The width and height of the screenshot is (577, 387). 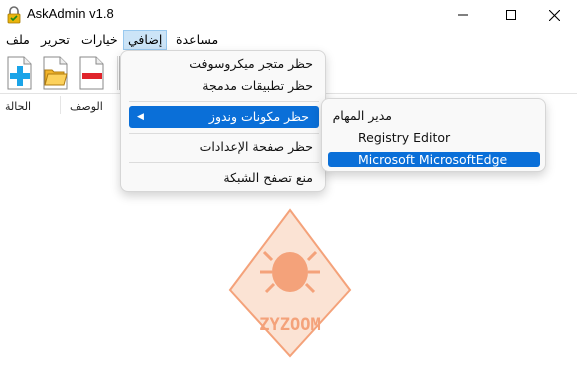 What do you see at coordinates (434, 116) in the screenshot?
I see `submenu-item-task-manager: مدير المهام` at bounding box center [434, 116].